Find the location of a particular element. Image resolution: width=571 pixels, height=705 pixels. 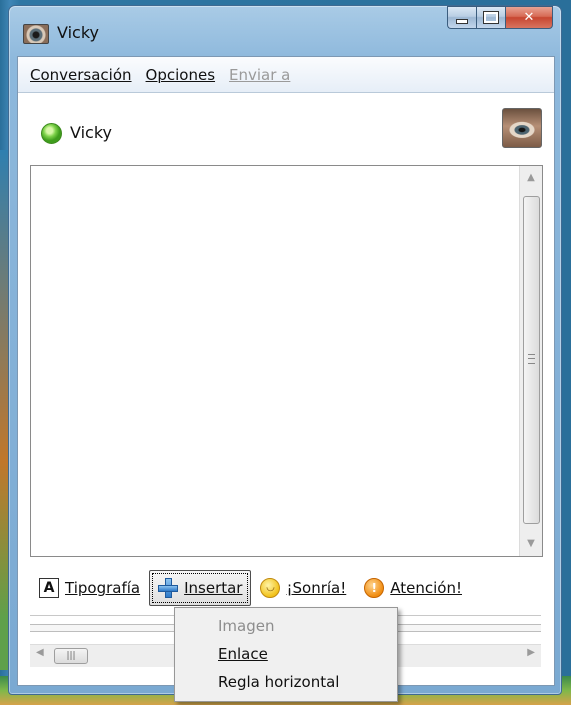

insert-label: Insertar is located at coordinates (213, 588).